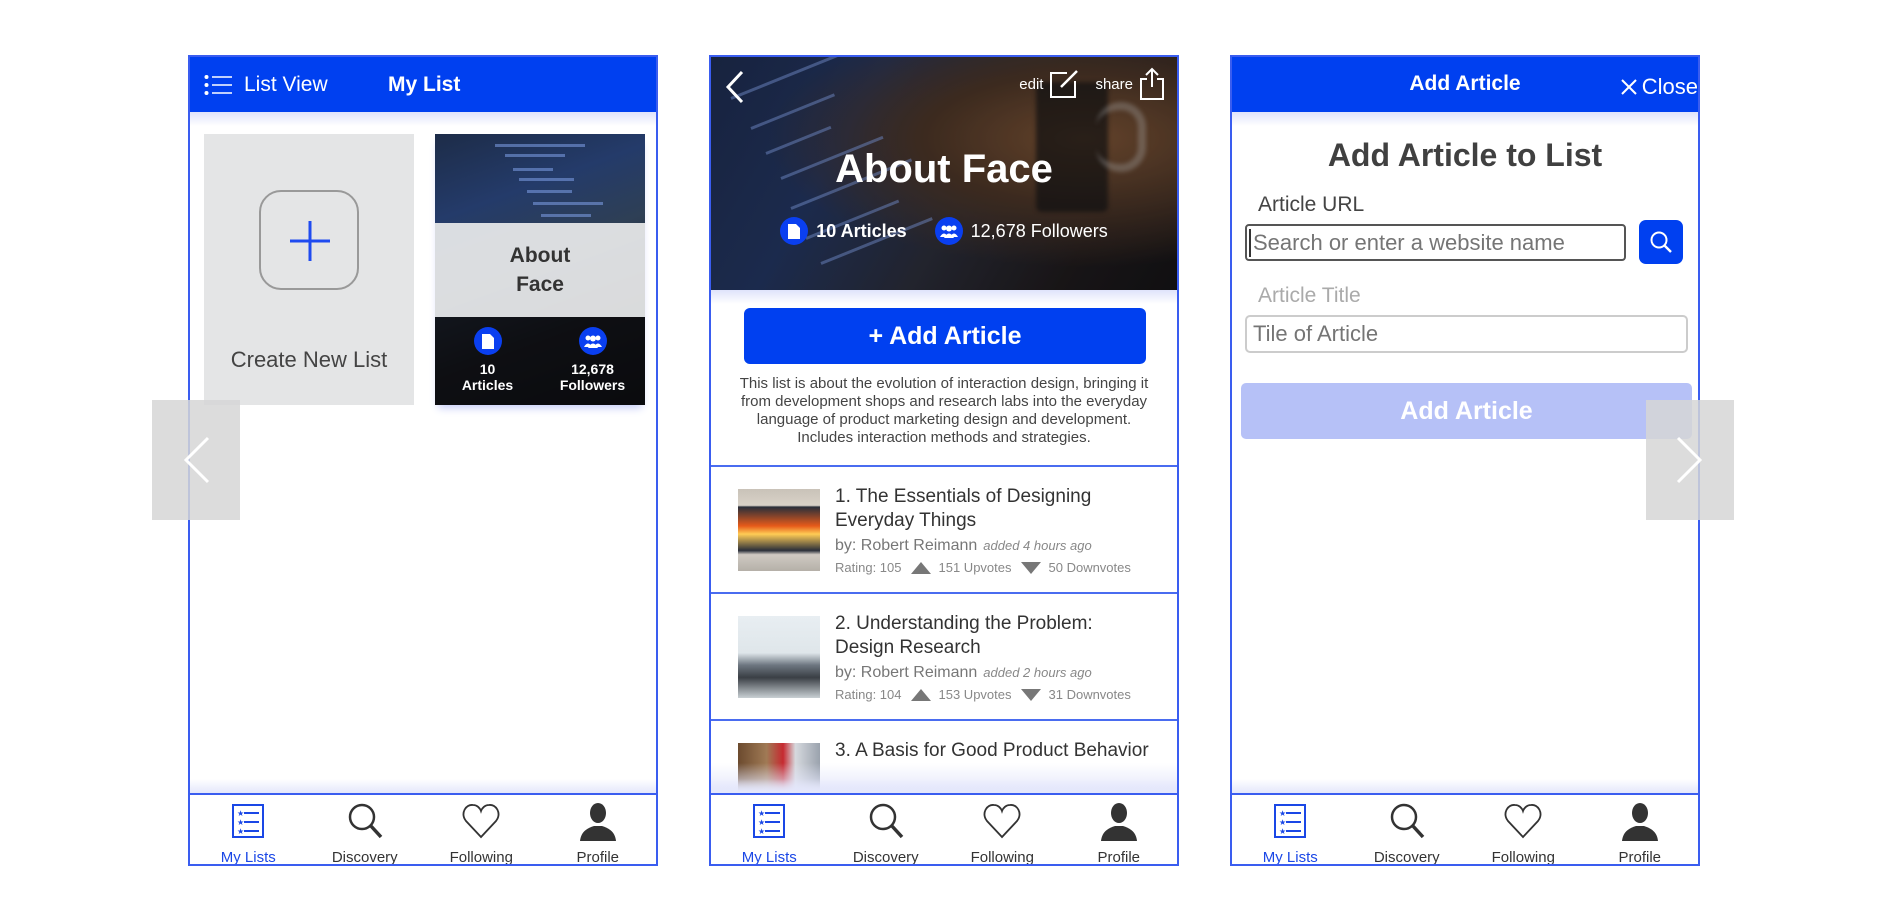 This screenshot has width=1878, height=924. What do you see at coordinates (1064, 84) in the screenshot?
I see `edit-icon` at bounding box center [1064, 84].